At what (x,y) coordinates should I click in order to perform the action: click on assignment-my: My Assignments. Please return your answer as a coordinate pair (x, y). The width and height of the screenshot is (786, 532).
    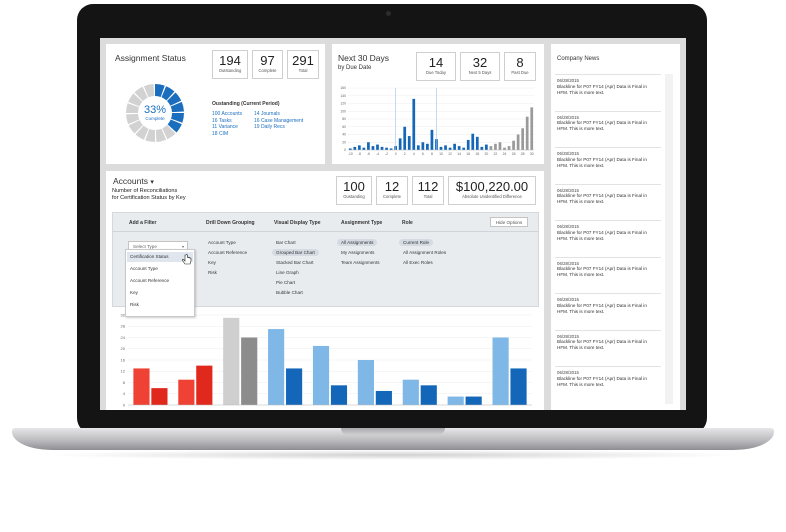
    Looking at the image, I should click on (357, 252).